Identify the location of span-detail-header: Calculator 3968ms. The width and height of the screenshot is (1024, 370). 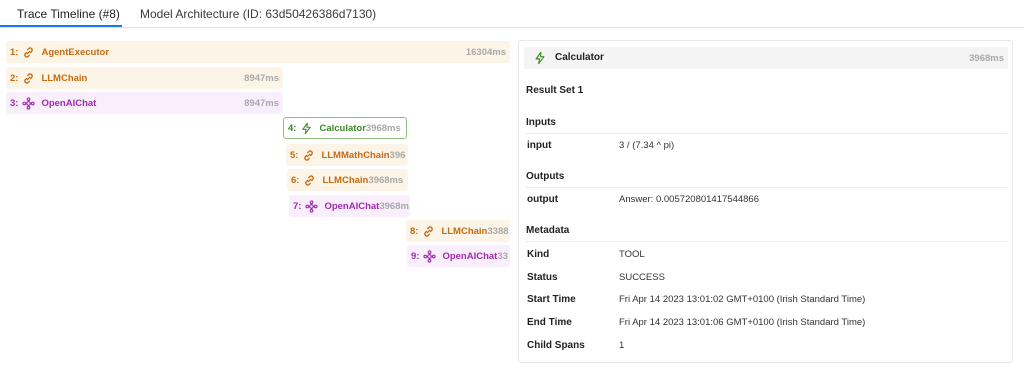
(766, 58).